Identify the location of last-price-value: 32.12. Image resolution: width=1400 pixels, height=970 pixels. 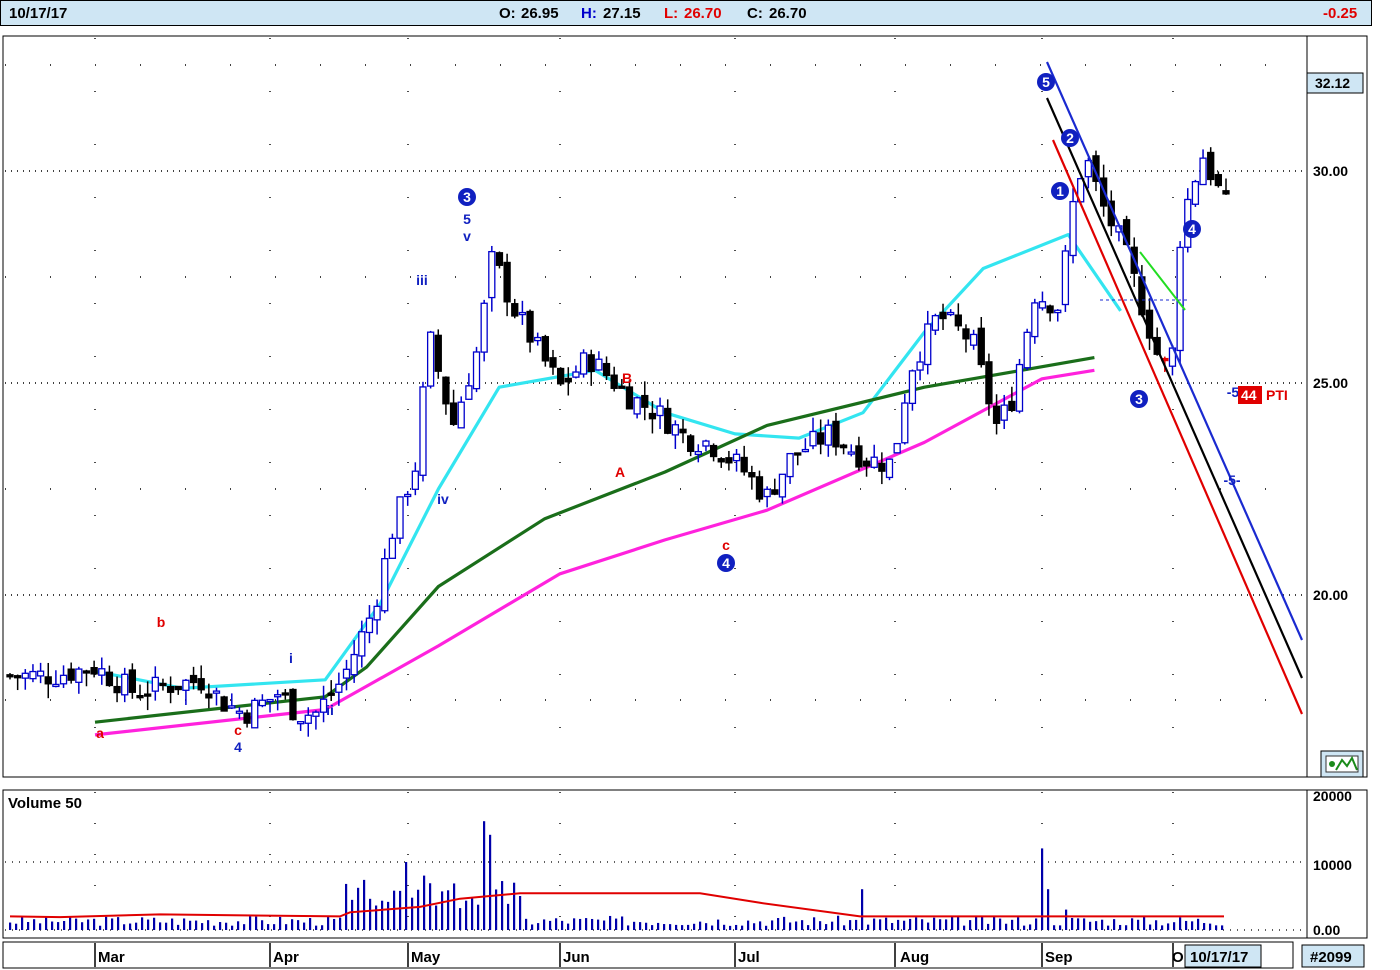
(1332, 83).